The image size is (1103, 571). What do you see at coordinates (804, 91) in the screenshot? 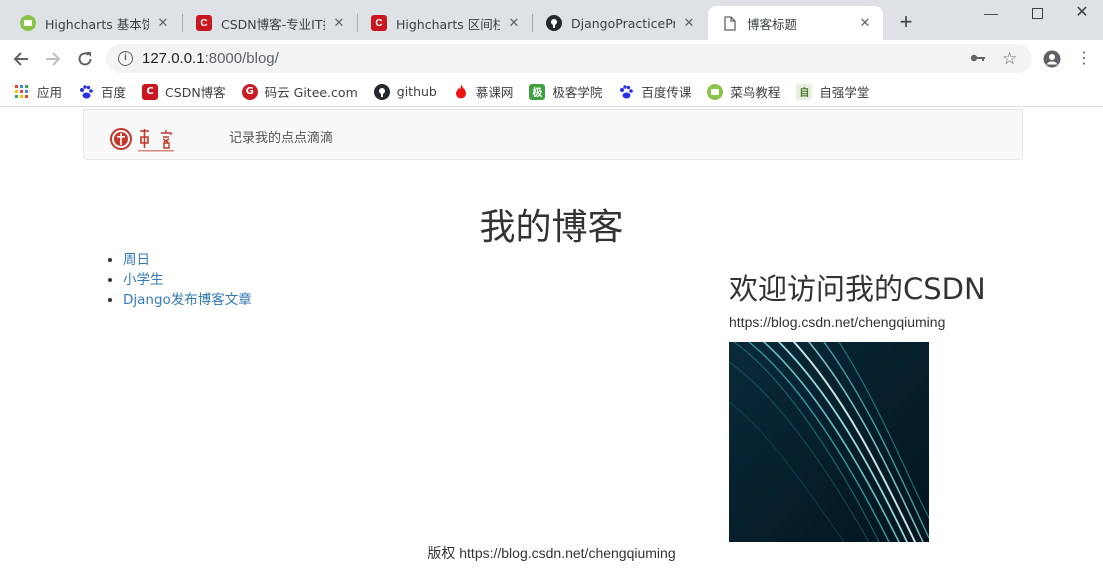
I see `ziqiang-icon: 自` at bounding box center [804, 91].